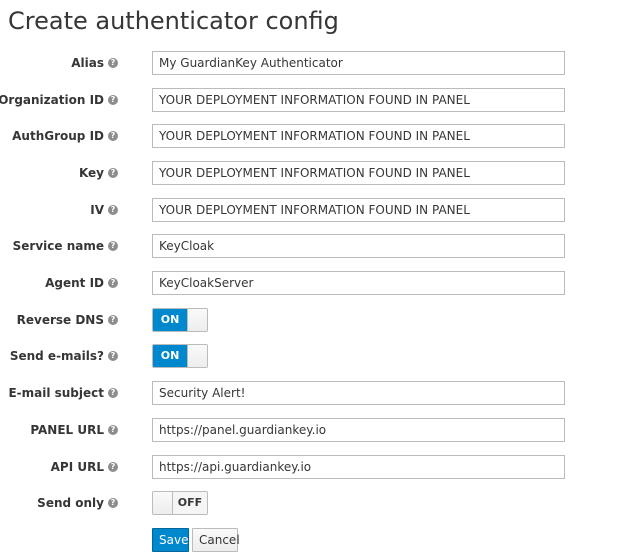  Describe the element at coordinates (67, 430) in the screenshot. I see `field-label: PANEL URL` at that location.